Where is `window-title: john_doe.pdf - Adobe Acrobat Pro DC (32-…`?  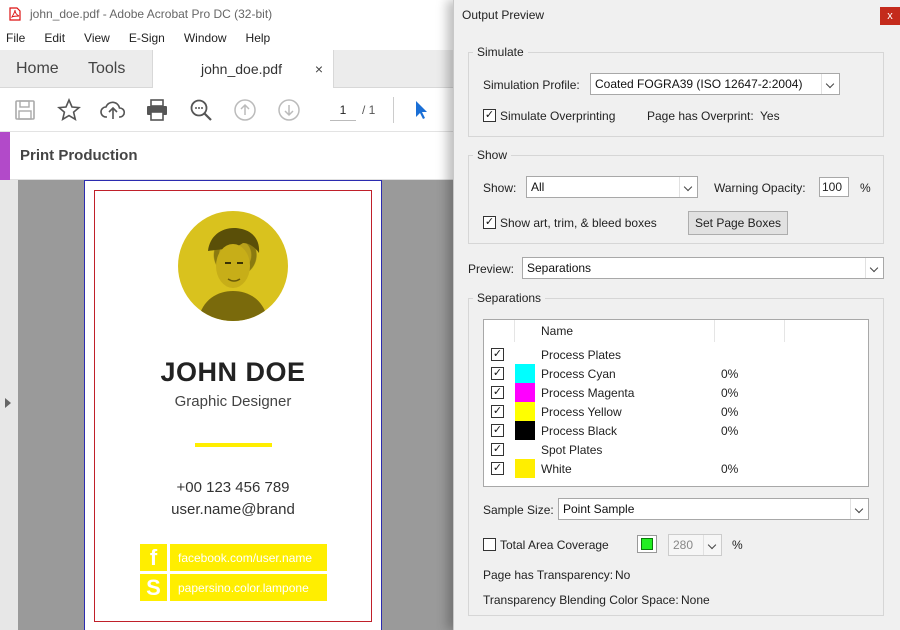 window-title: john_doe.pdf - Adobe Acrobat Pro DC (32-… is located at coordinates (151, 14).